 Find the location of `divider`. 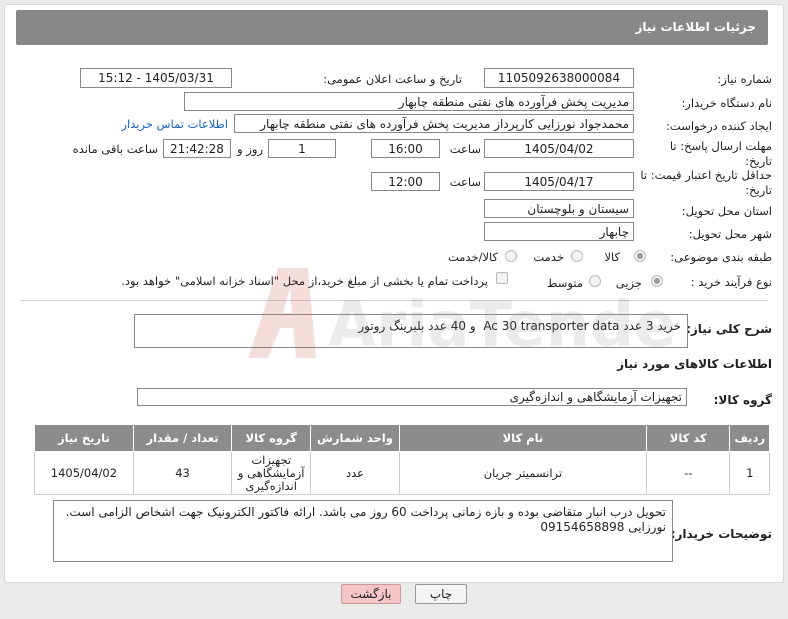

divider is located at coordinates (394, 300).